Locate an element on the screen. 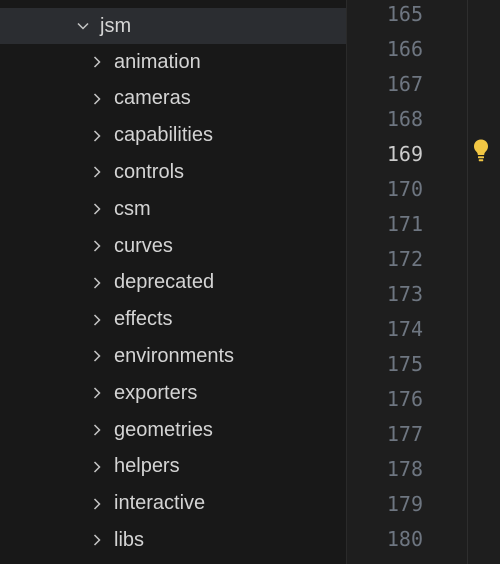 The height and width of the screenshot is (564, 500). line-number: 173 is located at coordinates (404, 294).